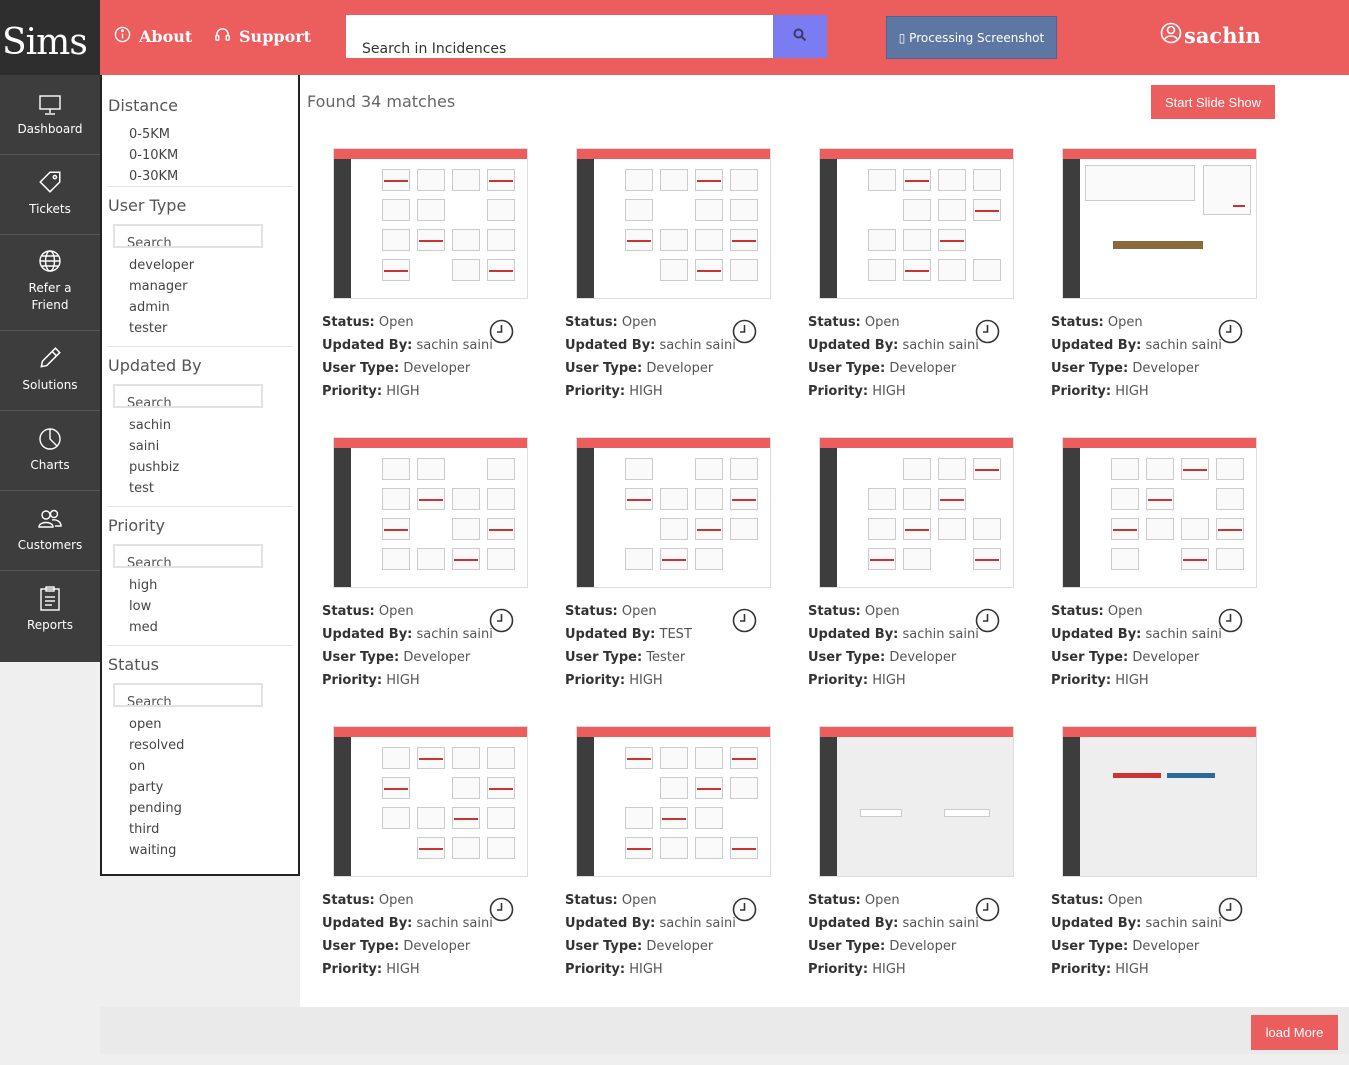  What do you see at coordinates (222, 36) in the screenshot?
I see `headset-icon` at bounding box center [222, 36].